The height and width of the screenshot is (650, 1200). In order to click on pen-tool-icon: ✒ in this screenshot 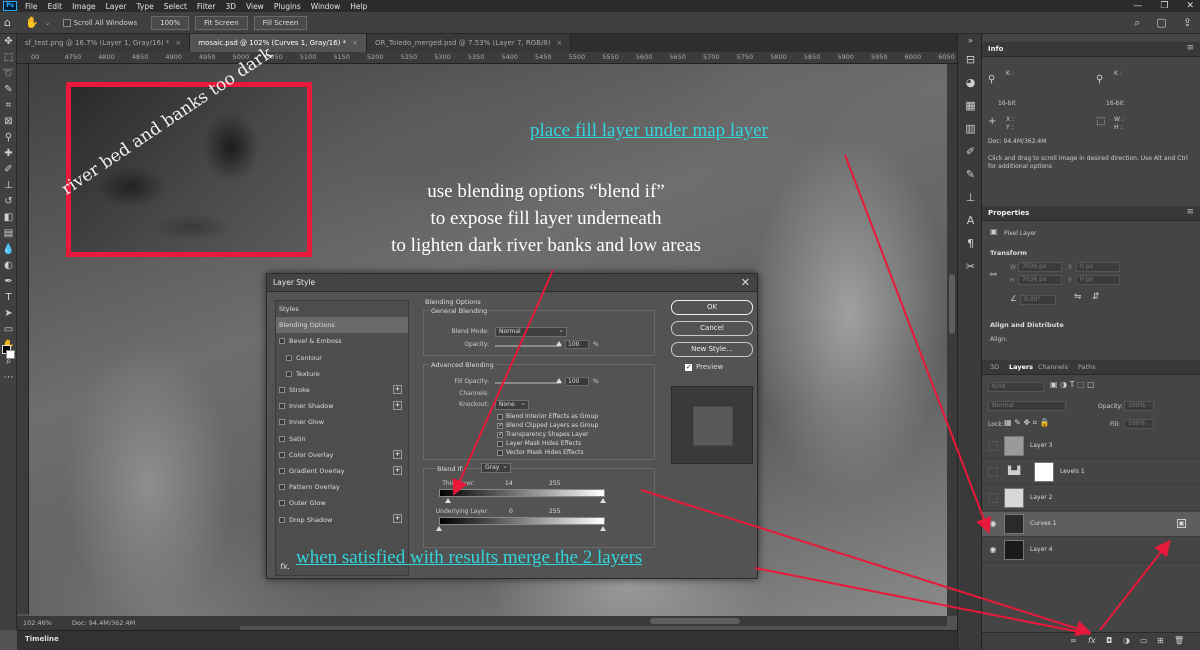, I will do `click(8, 282)`.